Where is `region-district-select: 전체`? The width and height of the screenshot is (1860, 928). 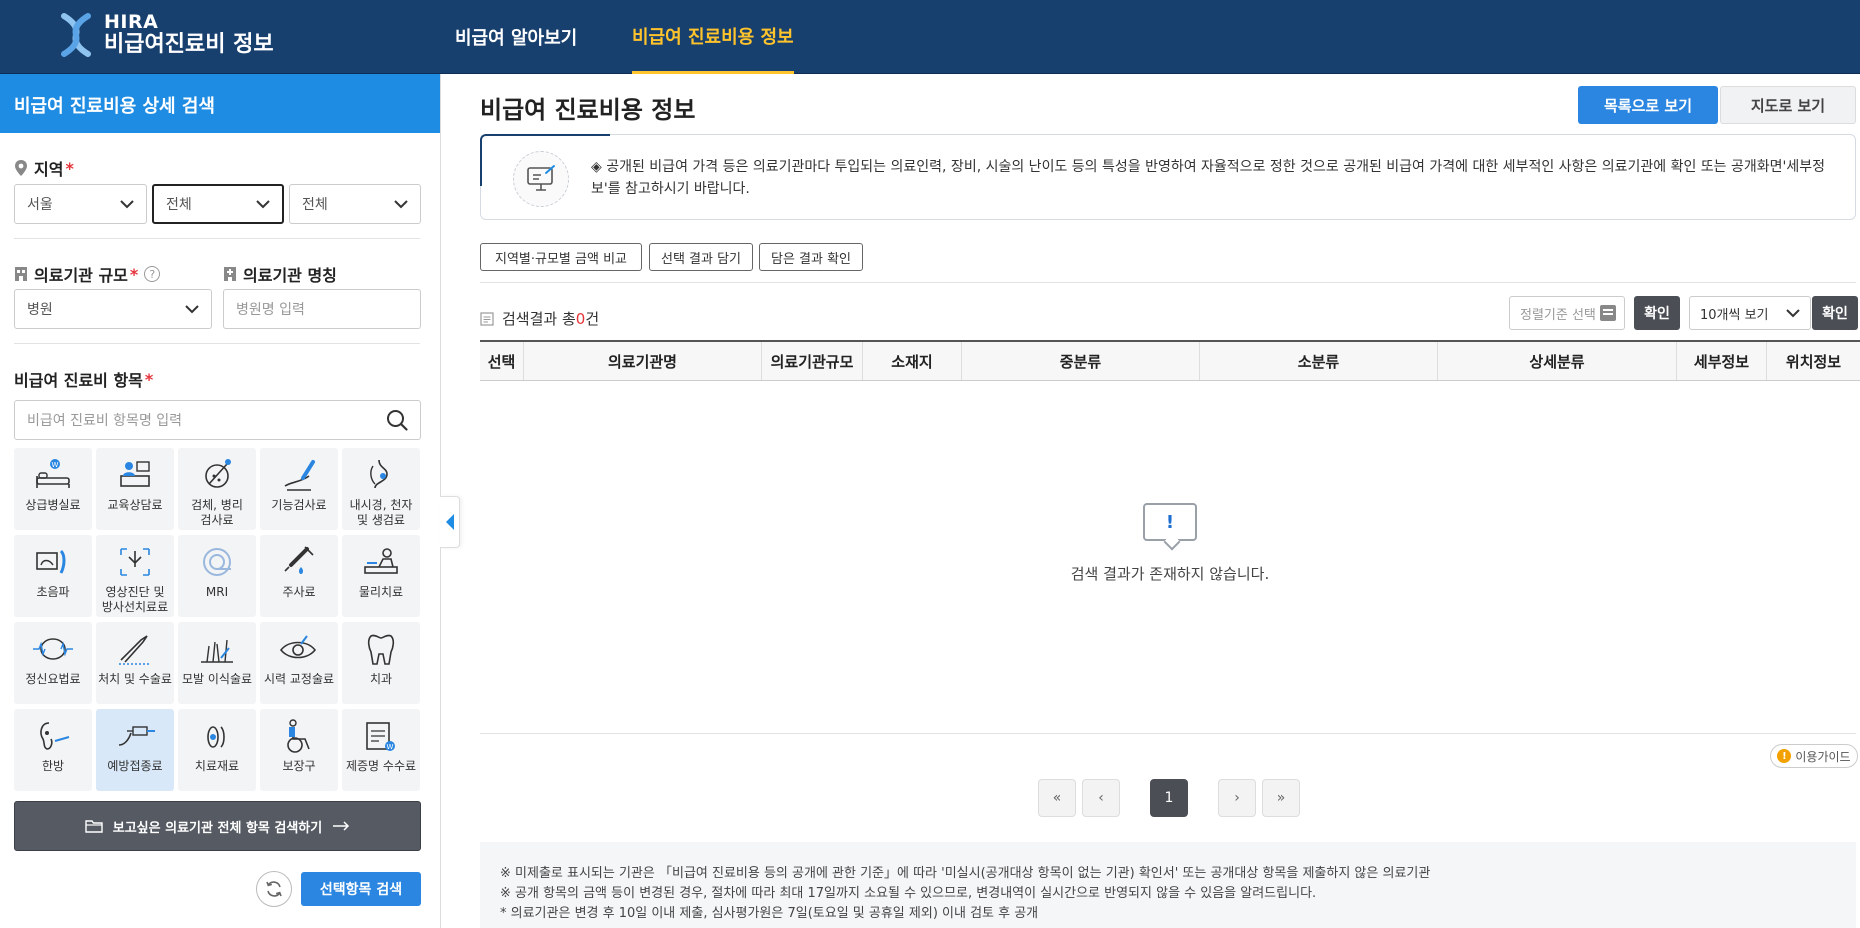 region-district-select: 전체 is located at coordinates (218, 204).